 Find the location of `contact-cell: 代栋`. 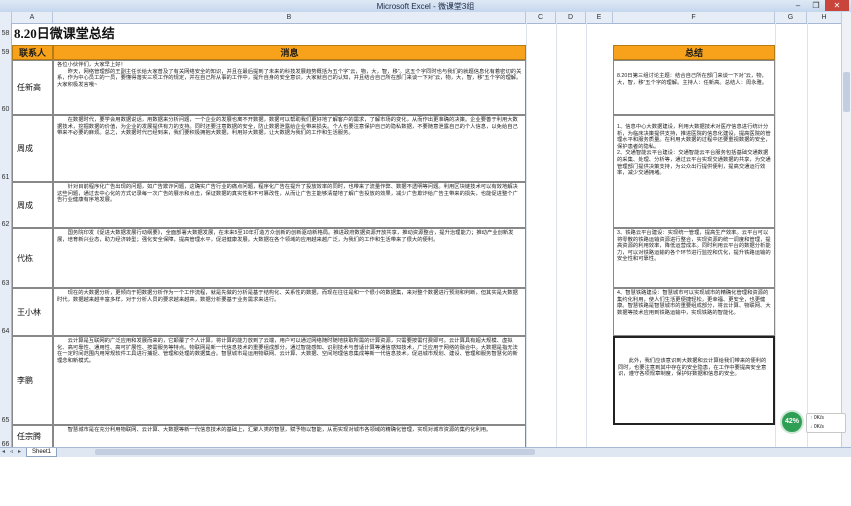

contact-cell: 代栋 is located at coordinates (32, 258).